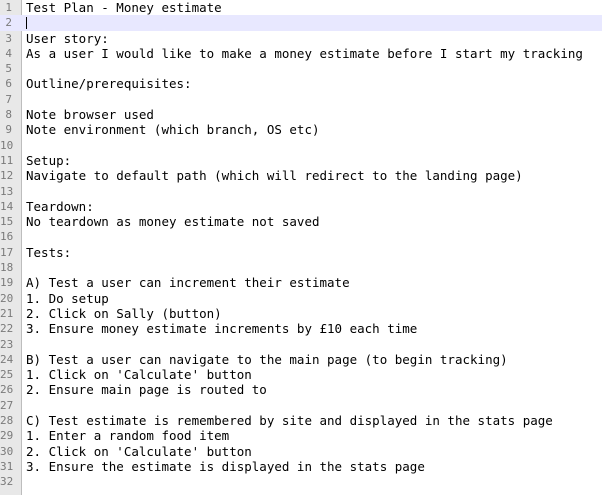 Image resolution: width=602 pixels, height=495 pixels. I want to click on line-number: 9, so click(8, 130).